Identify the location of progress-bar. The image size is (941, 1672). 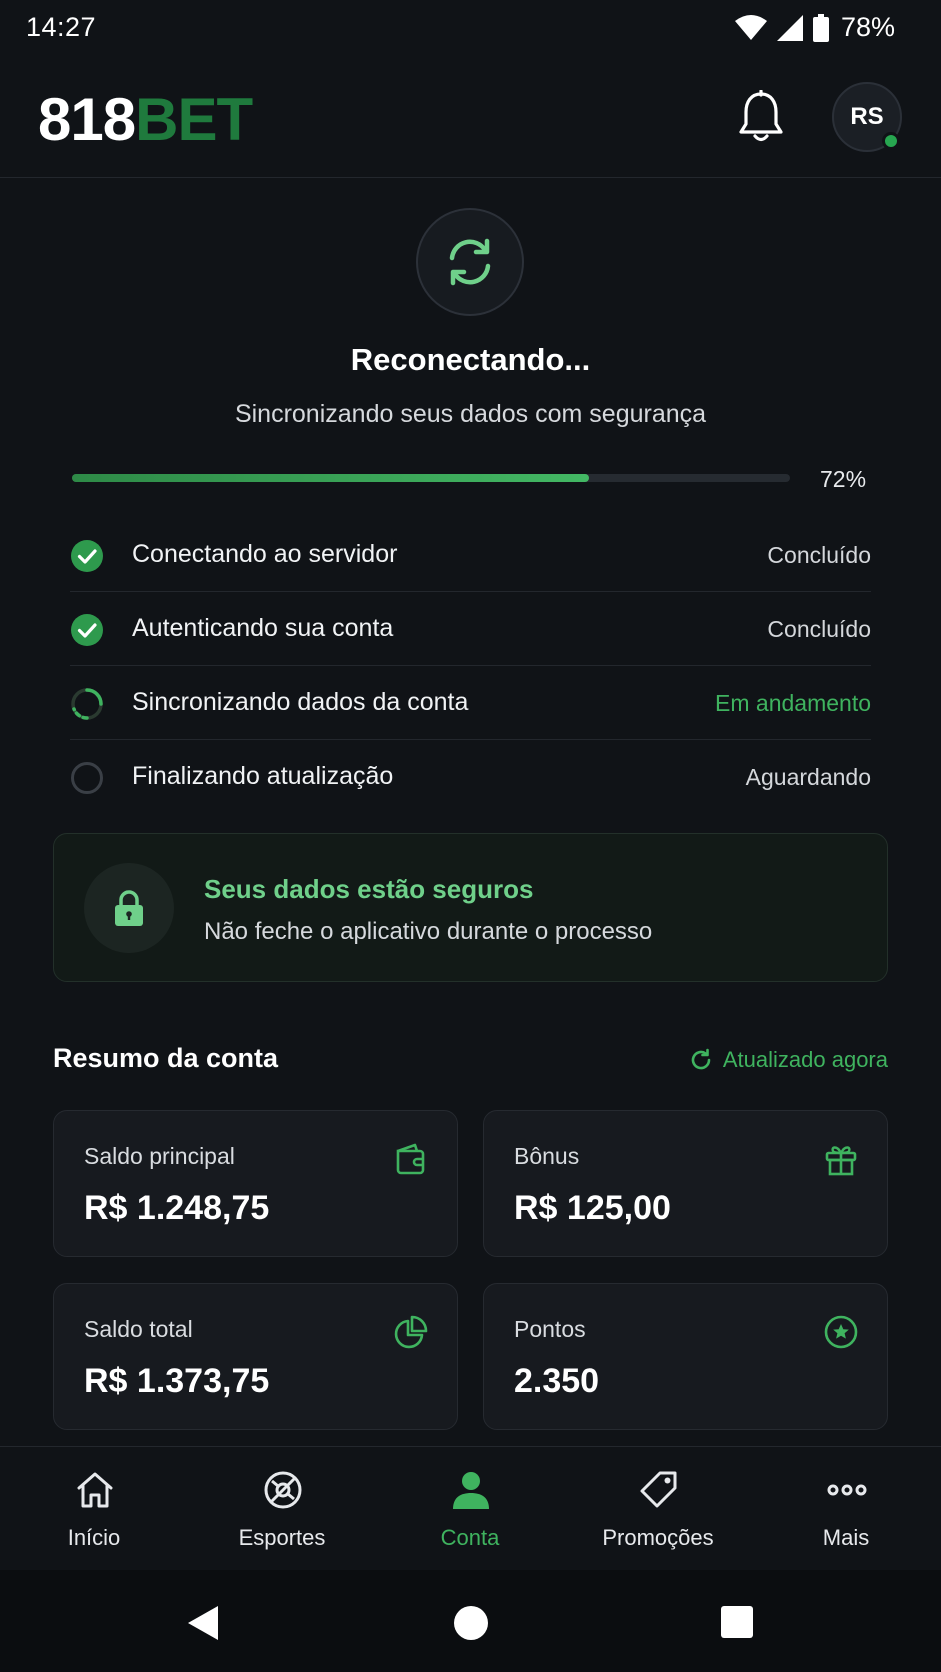
(431, 478).